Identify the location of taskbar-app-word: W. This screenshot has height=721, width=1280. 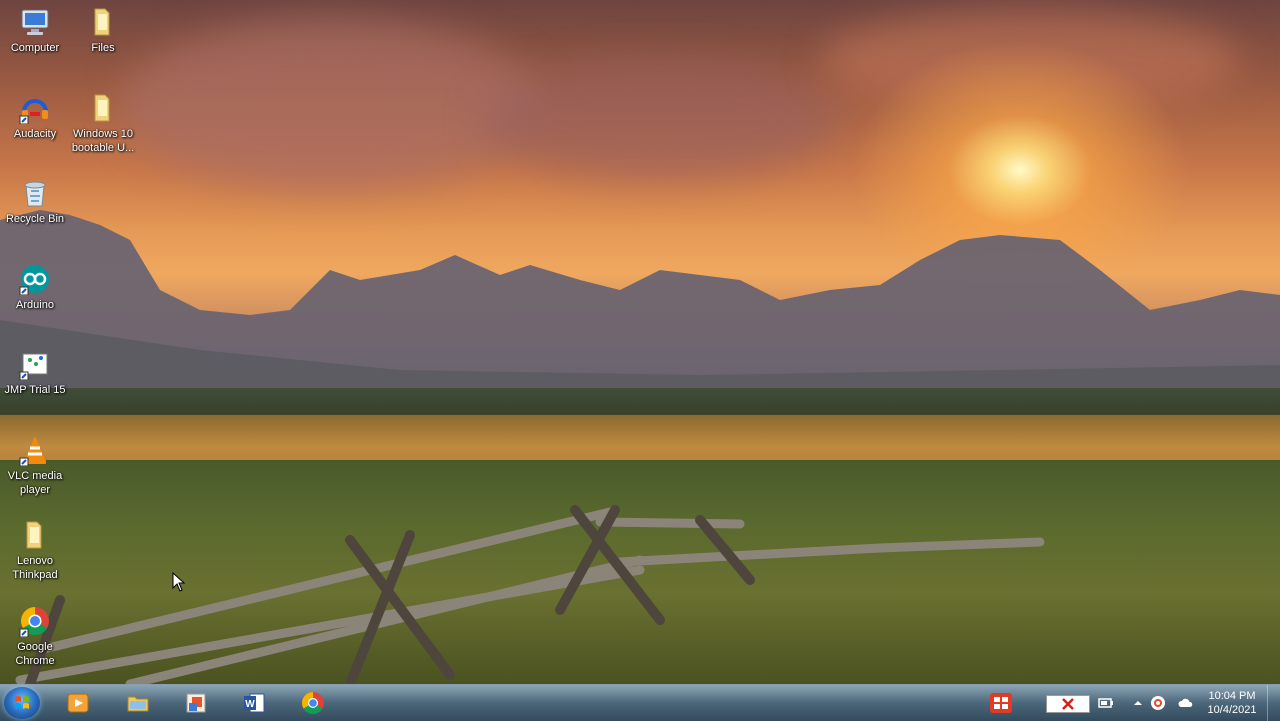
(254, 703).